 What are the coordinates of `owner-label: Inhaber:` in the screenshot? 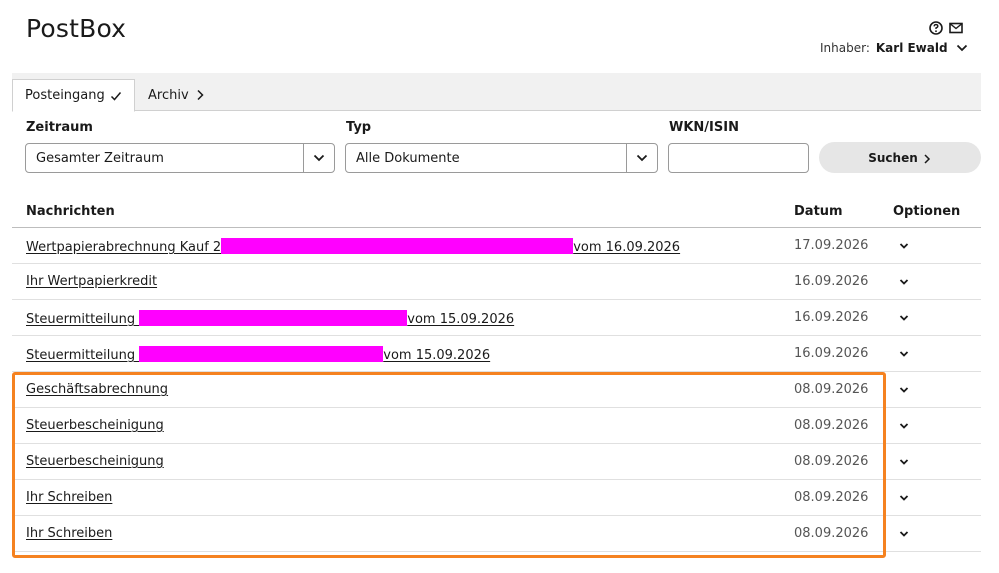 It's located at (845, 48).